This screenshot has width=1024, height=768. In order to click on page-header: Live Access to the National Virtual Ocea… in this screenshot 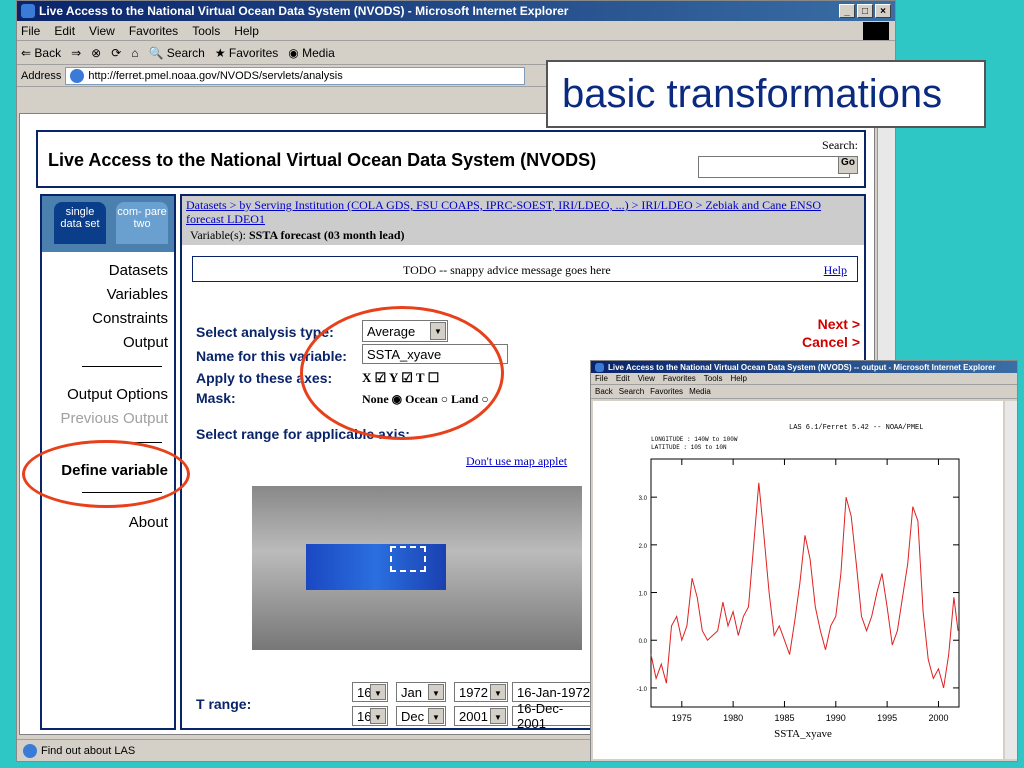, I will do `click(451, 159)`.